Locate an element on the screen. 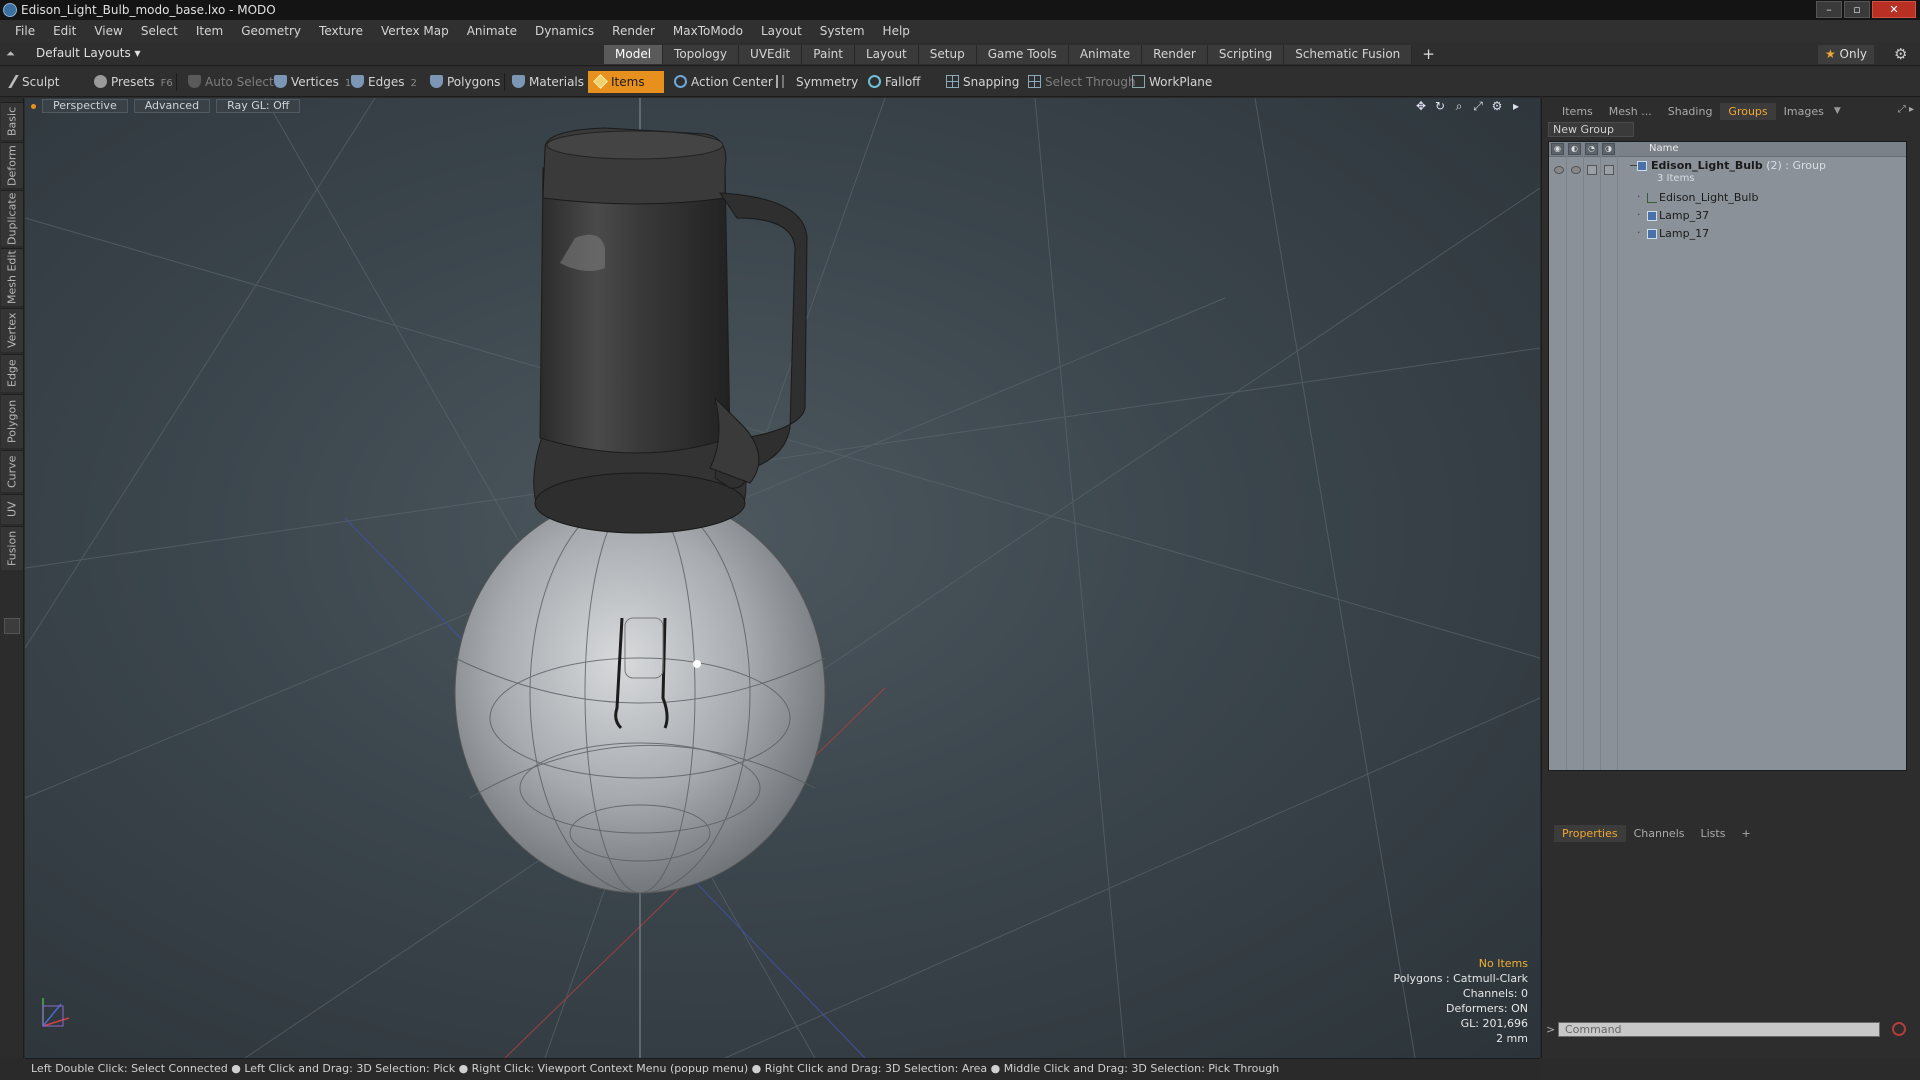  tab-uvedit: UVEdit is located at coordinates (771, 54).